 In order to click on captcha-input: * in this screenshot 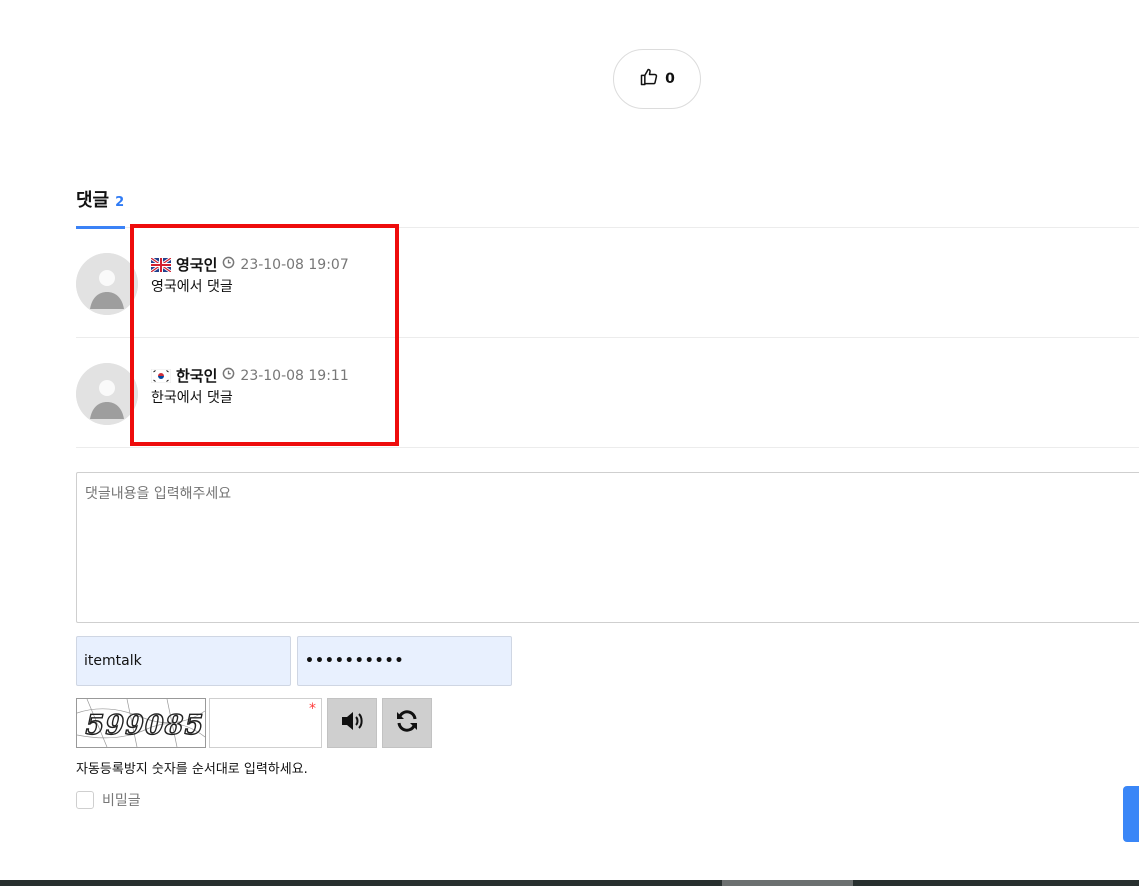, I will do `click(265, 723)`.